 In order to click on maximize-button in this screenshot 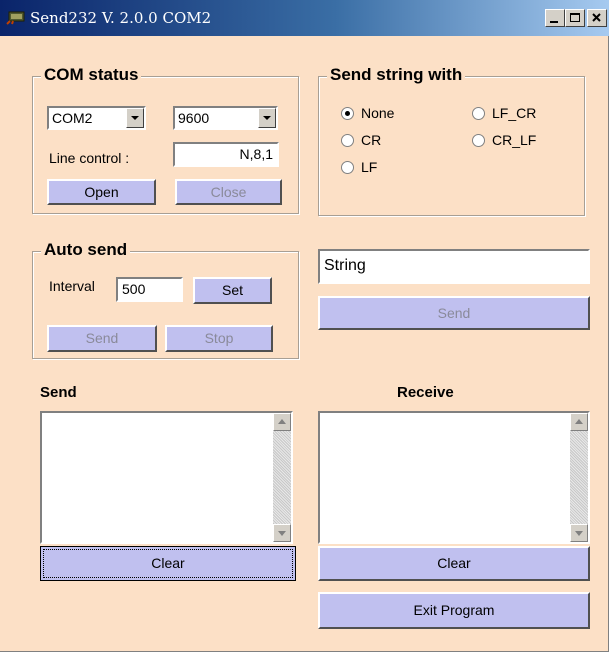, I will do `click(575, 18)`.